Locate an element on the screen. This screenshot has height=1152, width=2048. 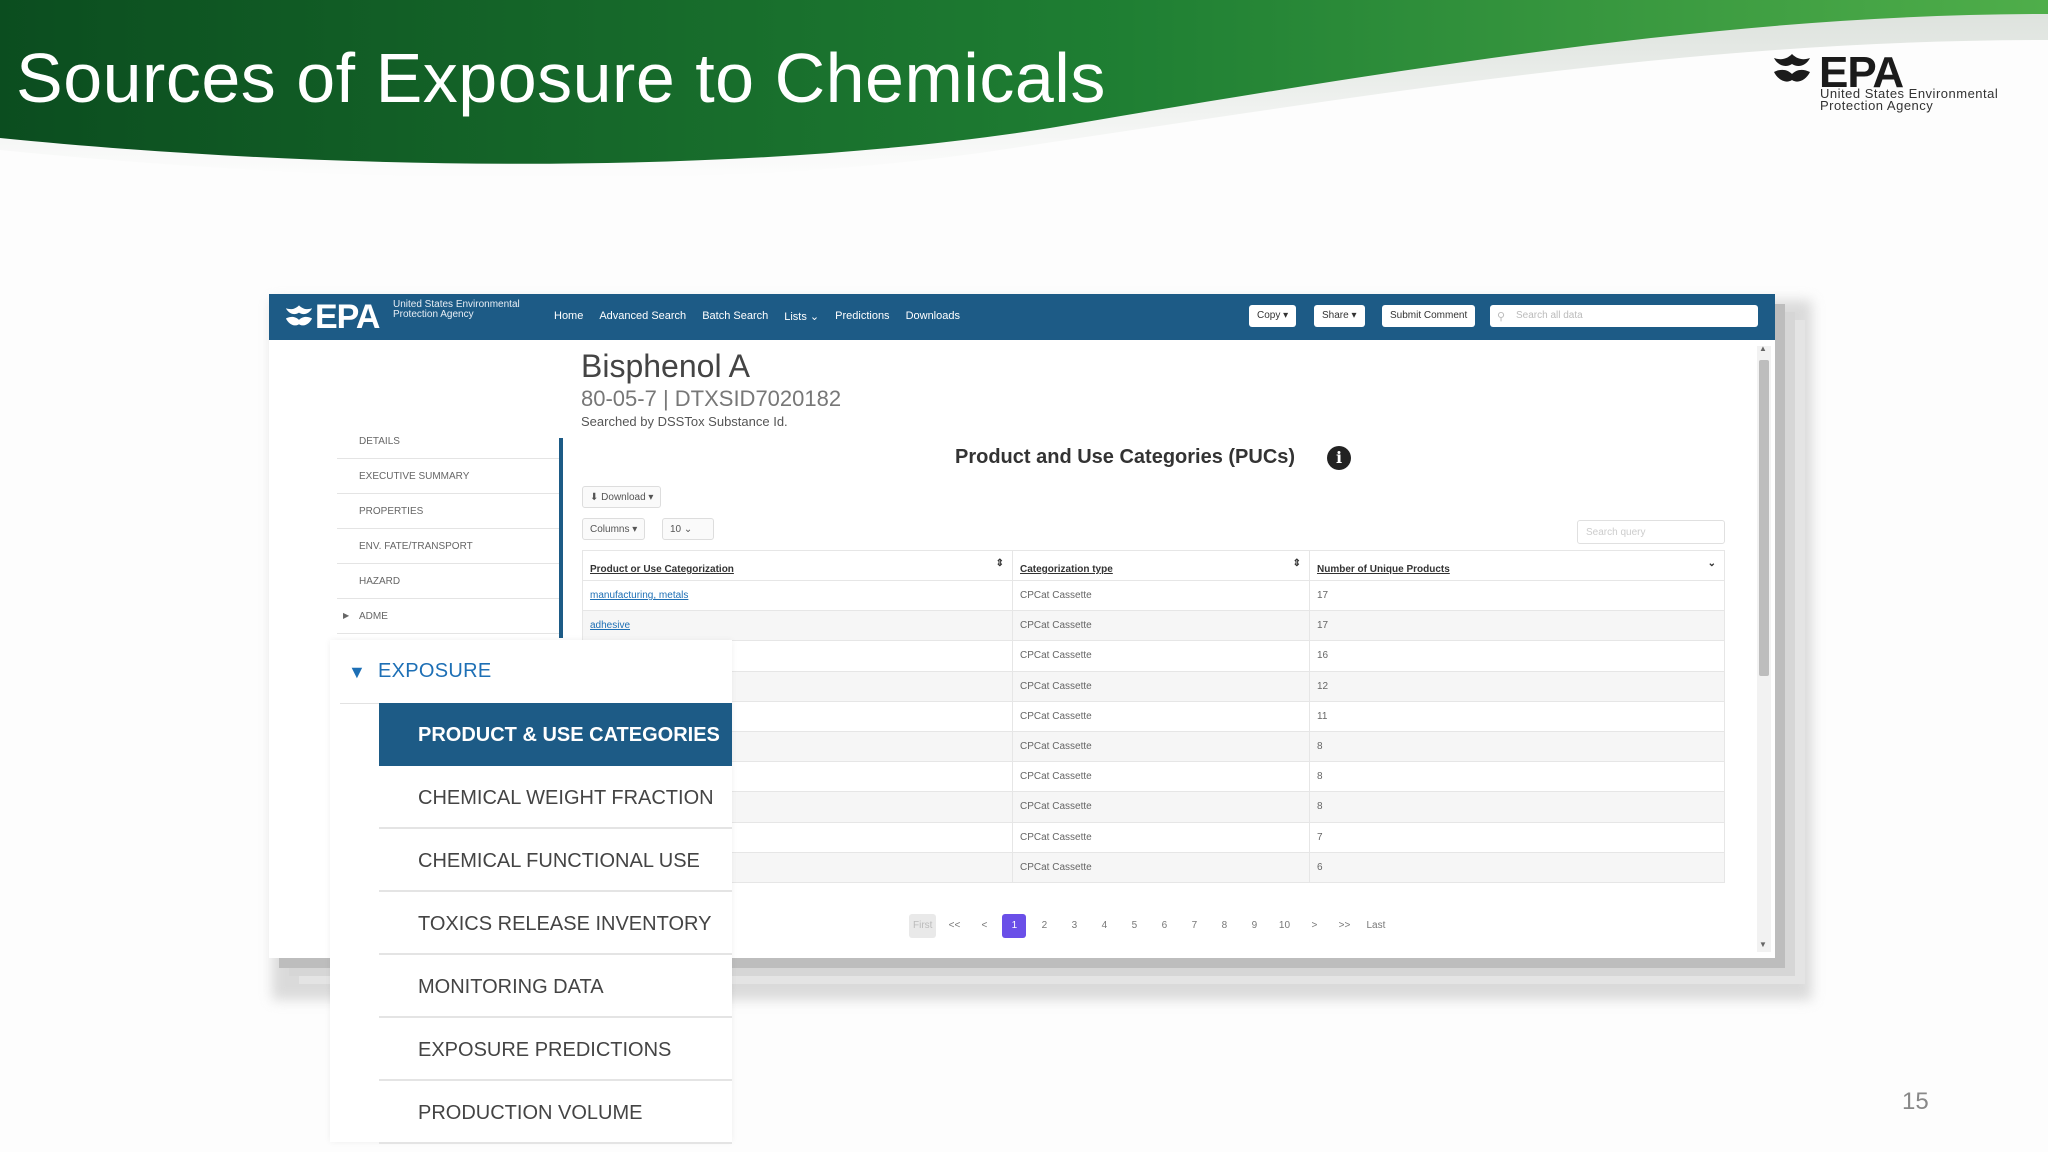
table-cell-count: 6 is located at coordinates (1517, 867).